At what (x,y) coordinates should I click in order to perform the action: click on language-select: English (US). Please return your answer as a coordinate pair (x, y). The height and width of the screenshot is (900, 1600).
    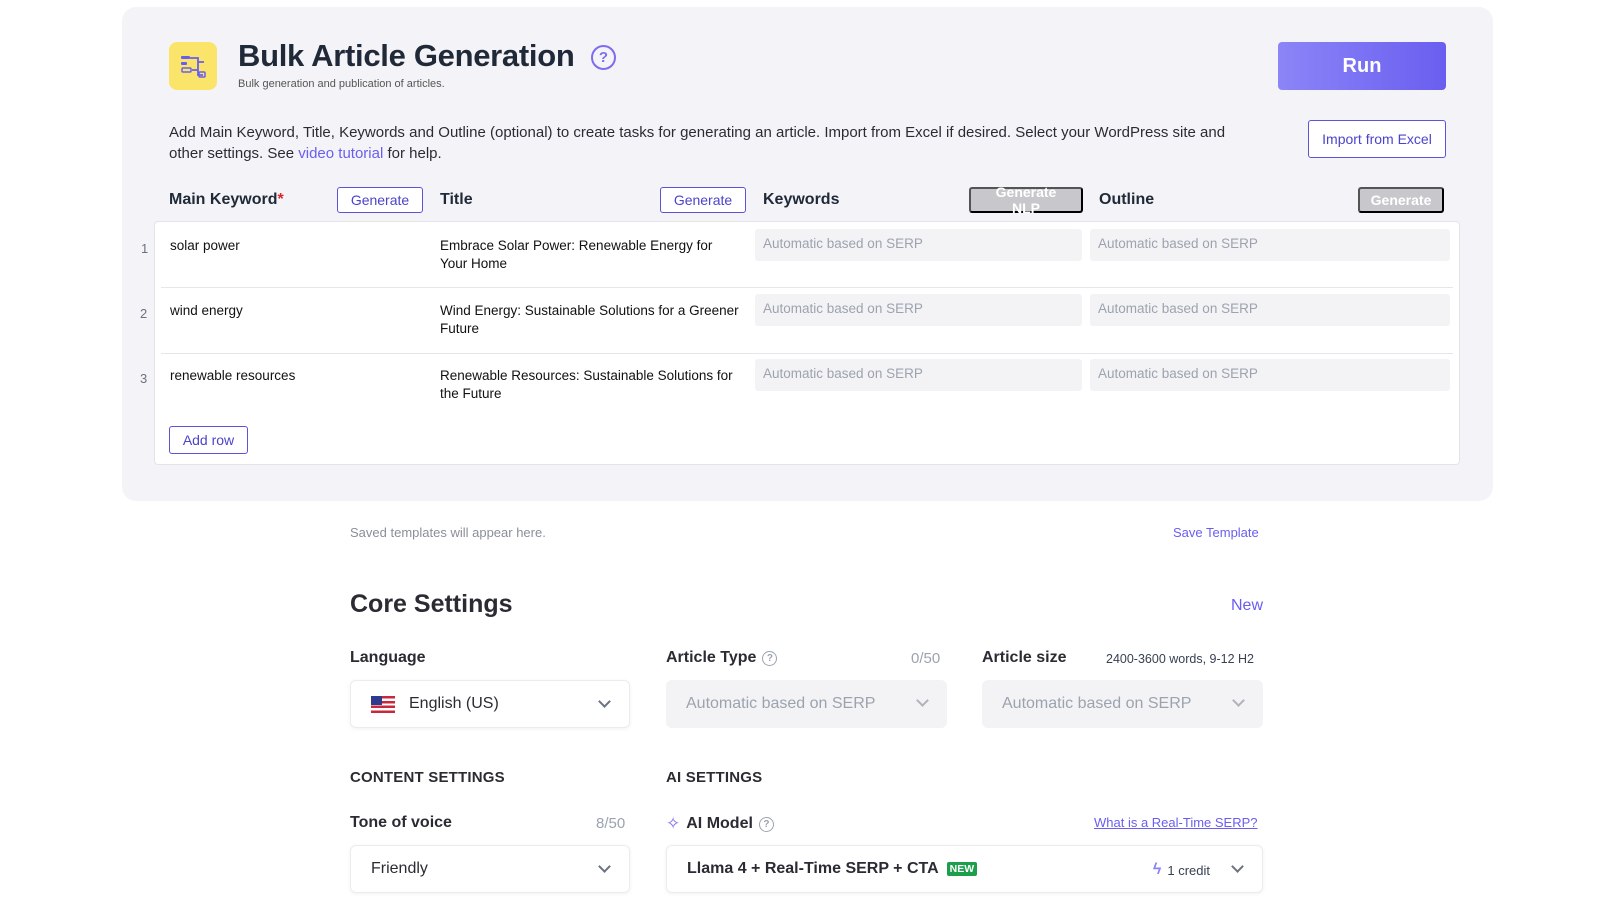
    Looking at the image, I should click on (490, 704).